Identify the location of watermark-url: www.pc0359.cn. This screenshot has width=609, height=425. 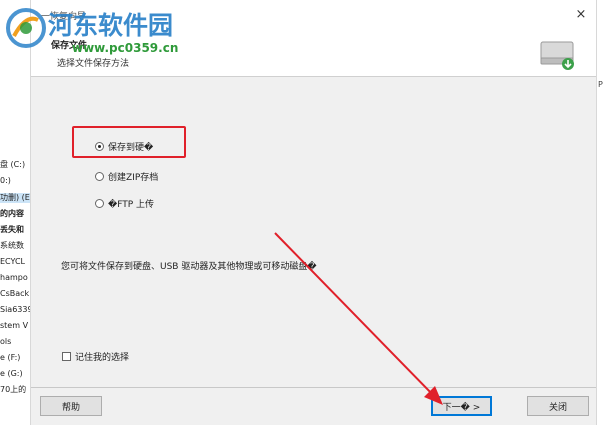
(125, 48).